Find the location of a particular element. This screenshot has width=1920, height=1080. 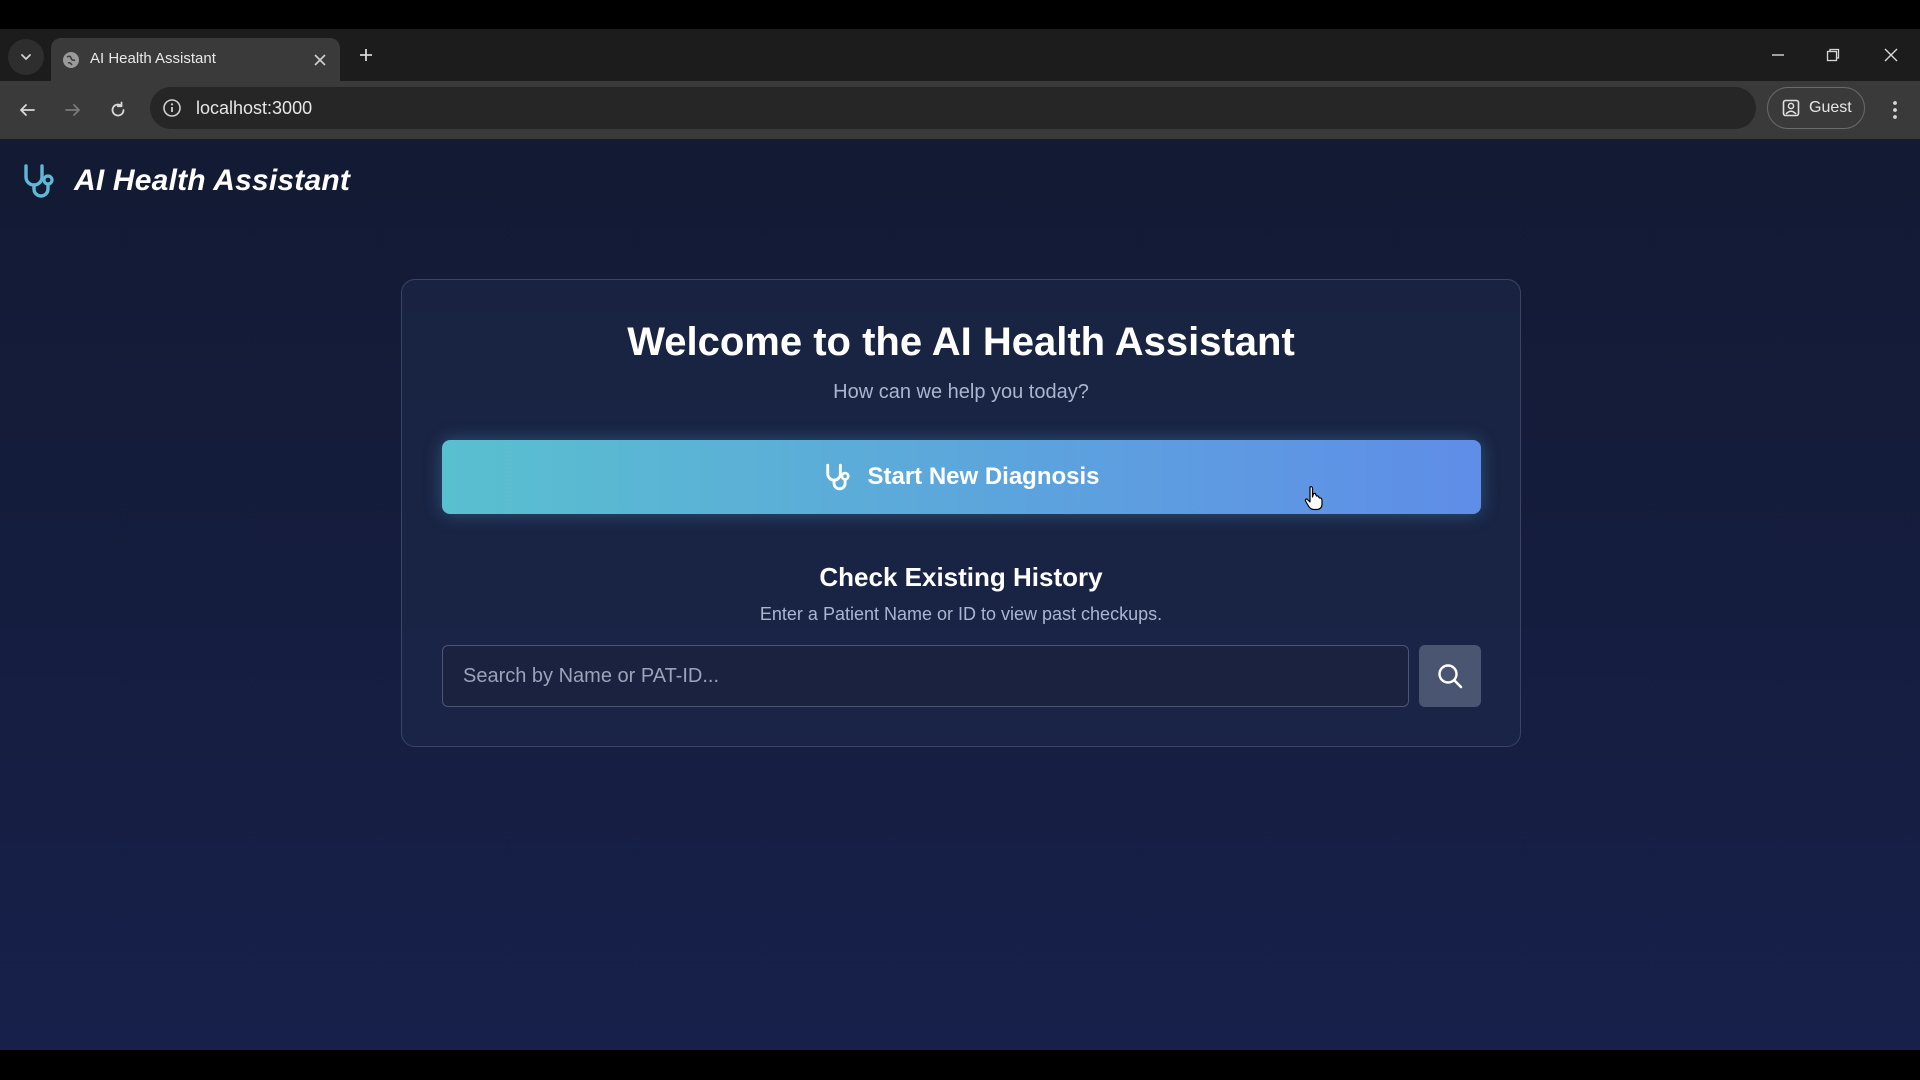

browser-menu-button is located at coordinates (1895, 110).